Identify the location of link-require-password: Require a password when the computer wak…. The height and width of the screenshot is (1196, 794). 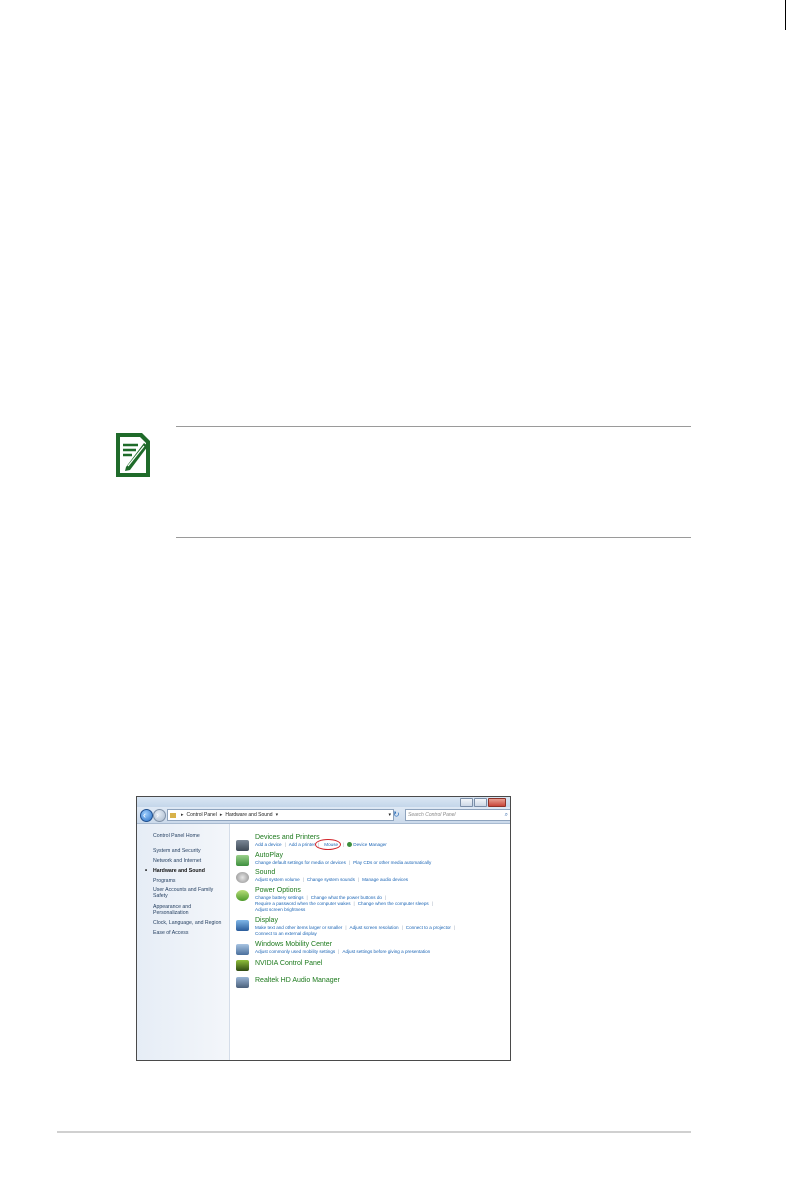
(303, 903).